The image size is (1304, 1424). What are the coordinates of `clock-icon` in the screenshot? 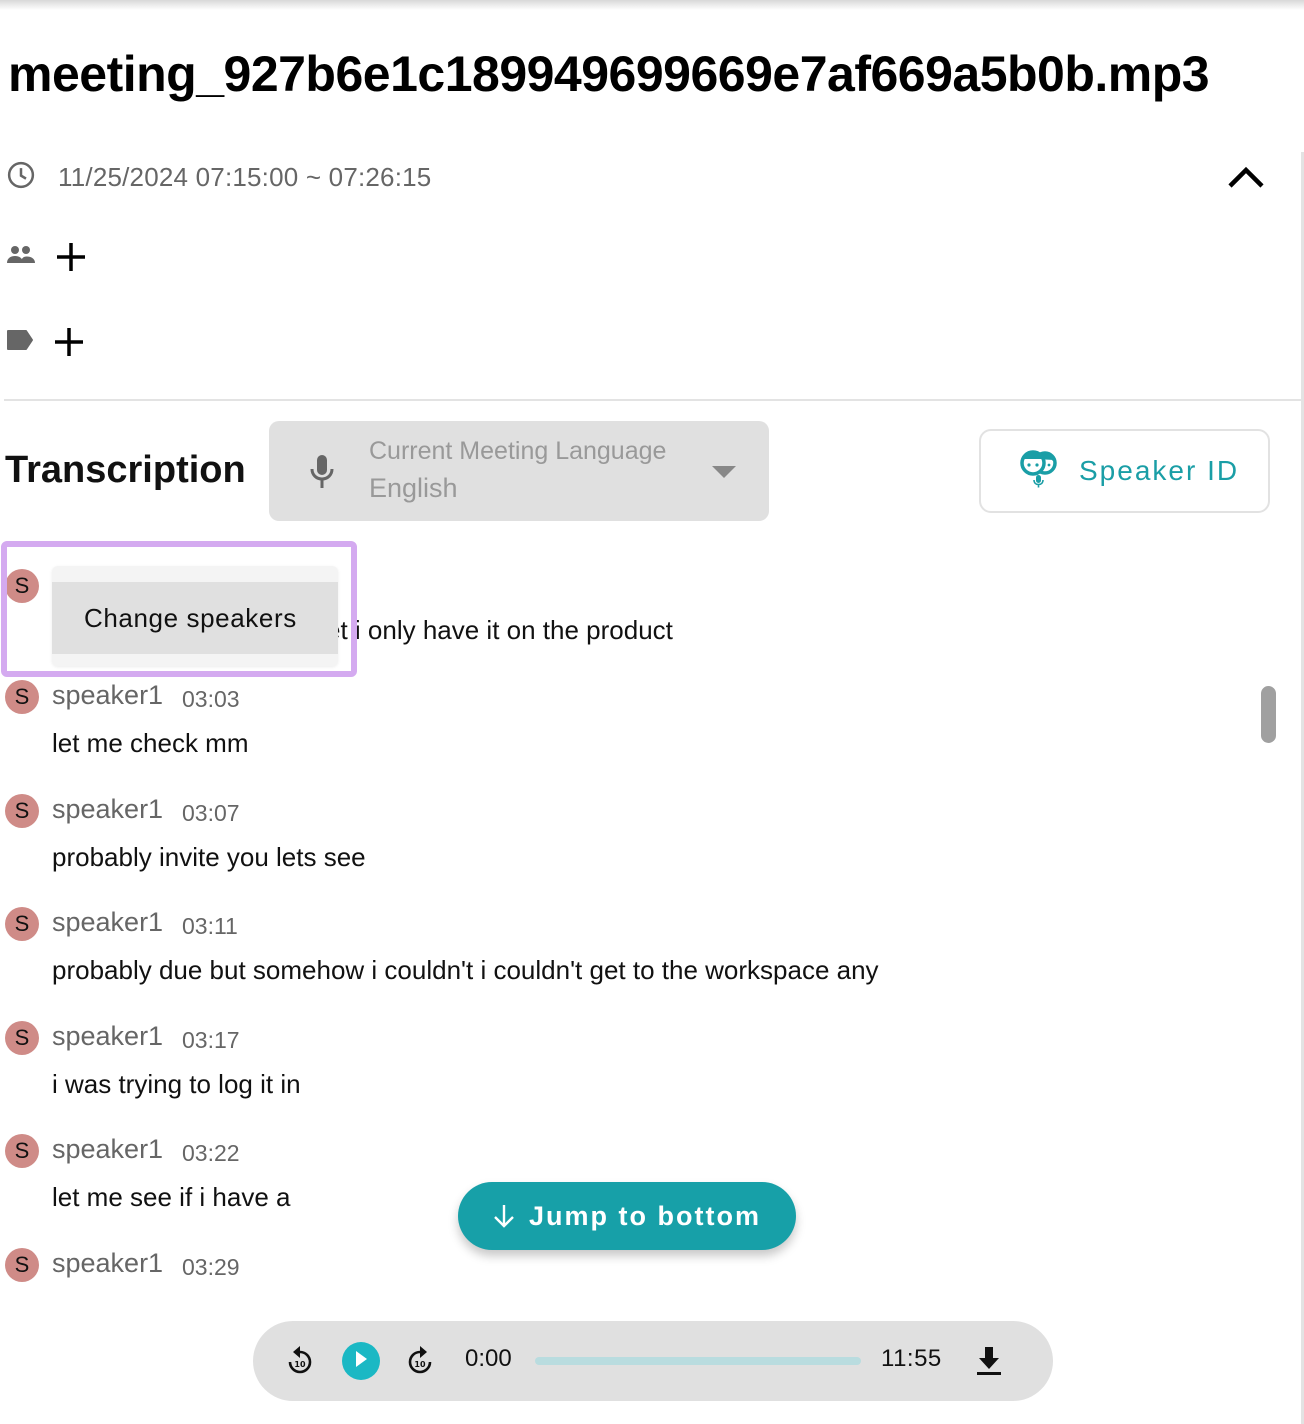 It's located at (21, 177).